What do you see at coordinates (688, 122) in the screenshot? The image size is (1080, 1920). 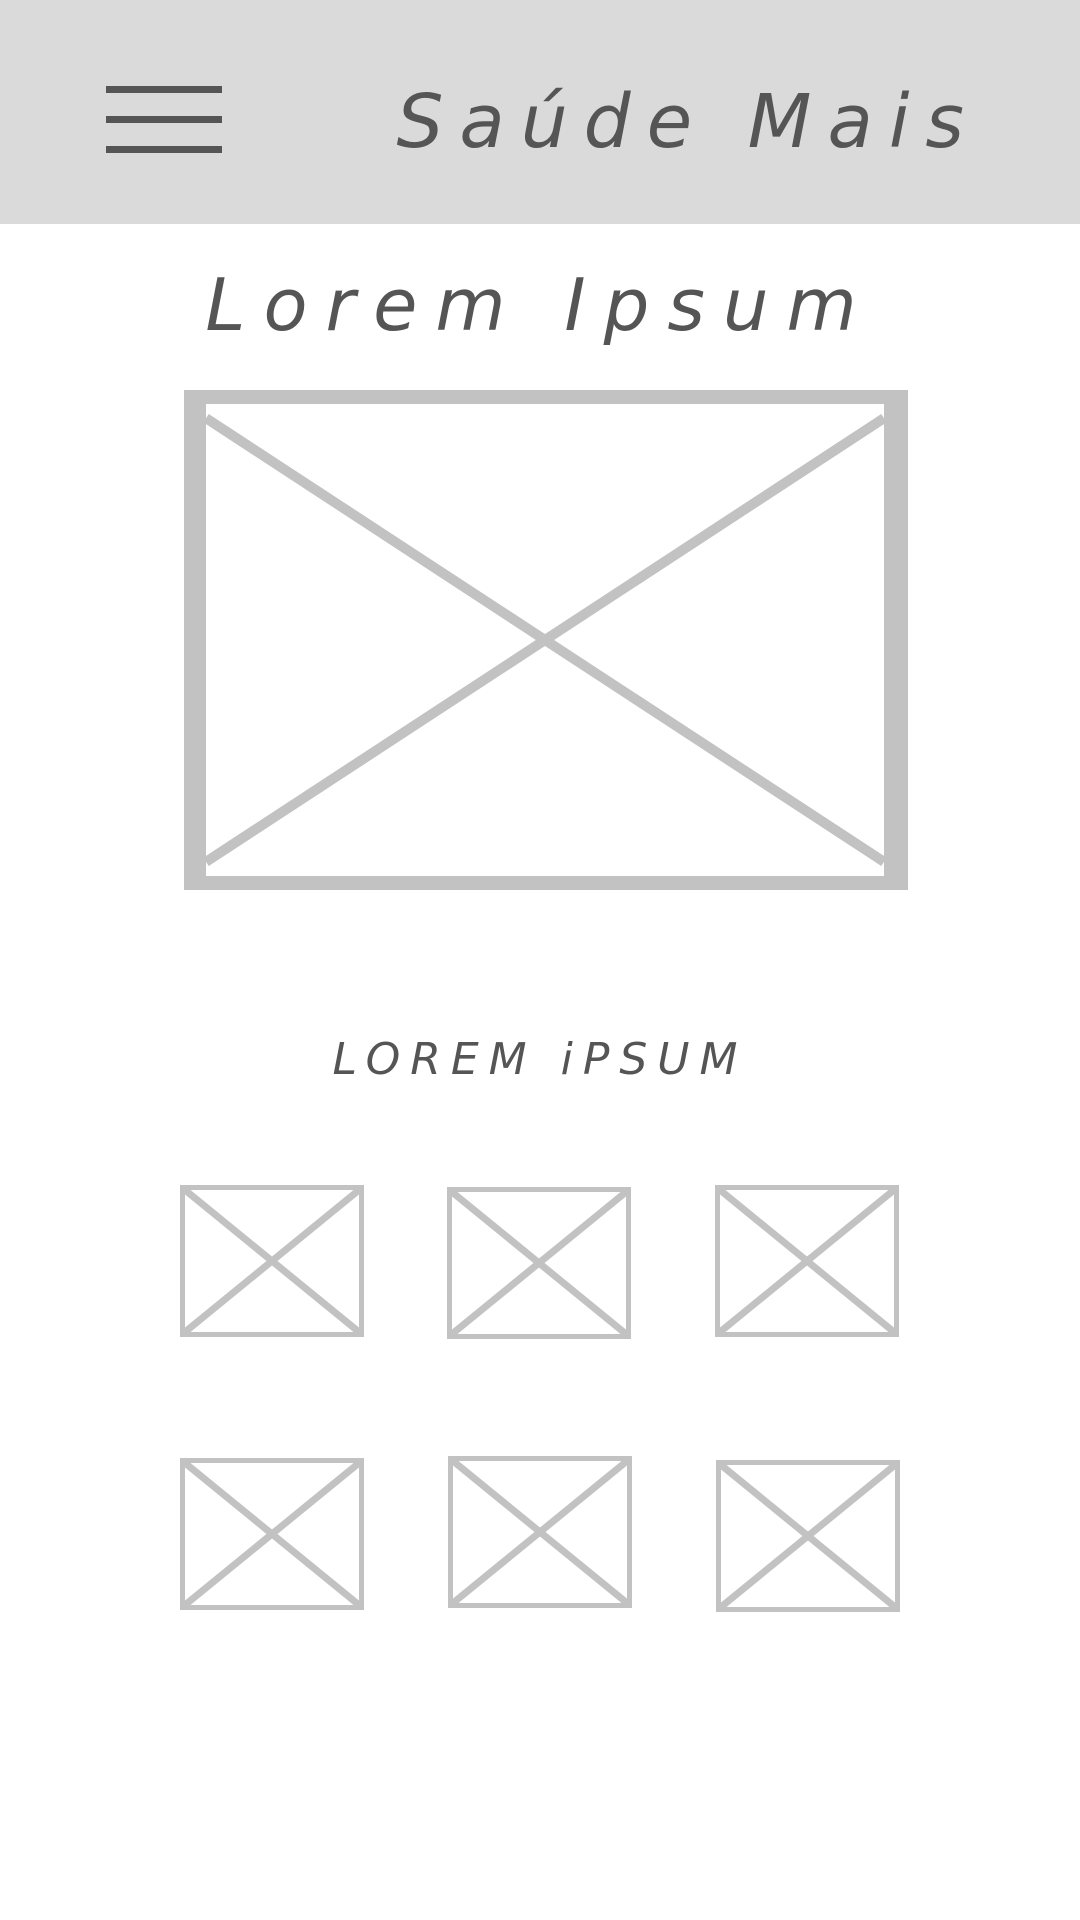 I see `app-title: Saúde Mais` at bounding box center [688, 122].